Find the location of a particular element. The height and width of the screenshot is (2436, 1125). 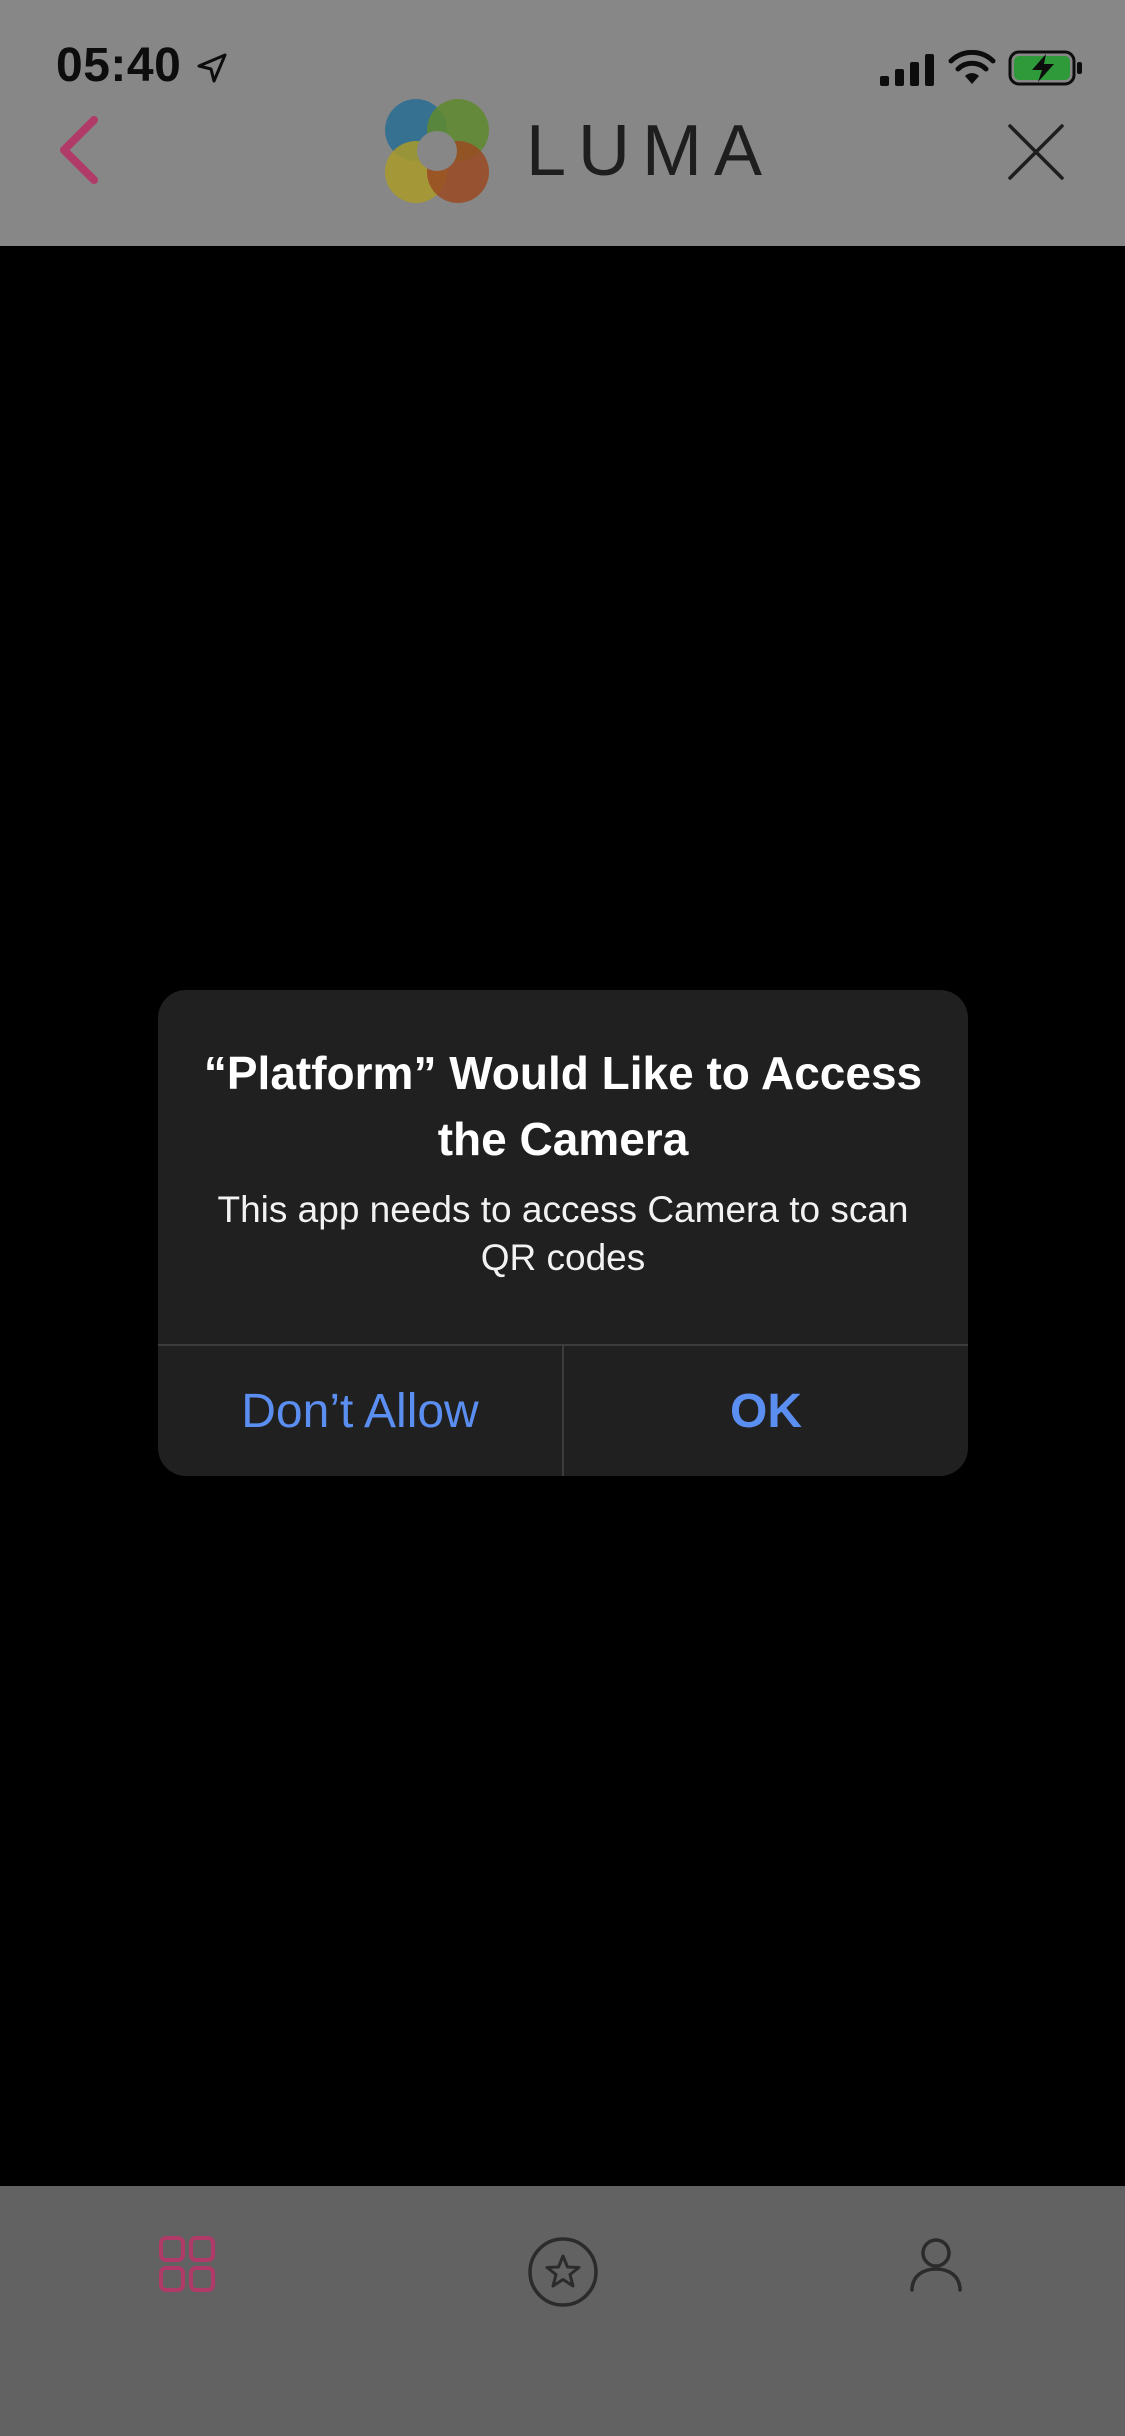

ok-button: OK is located at coordinates (766, 1411).